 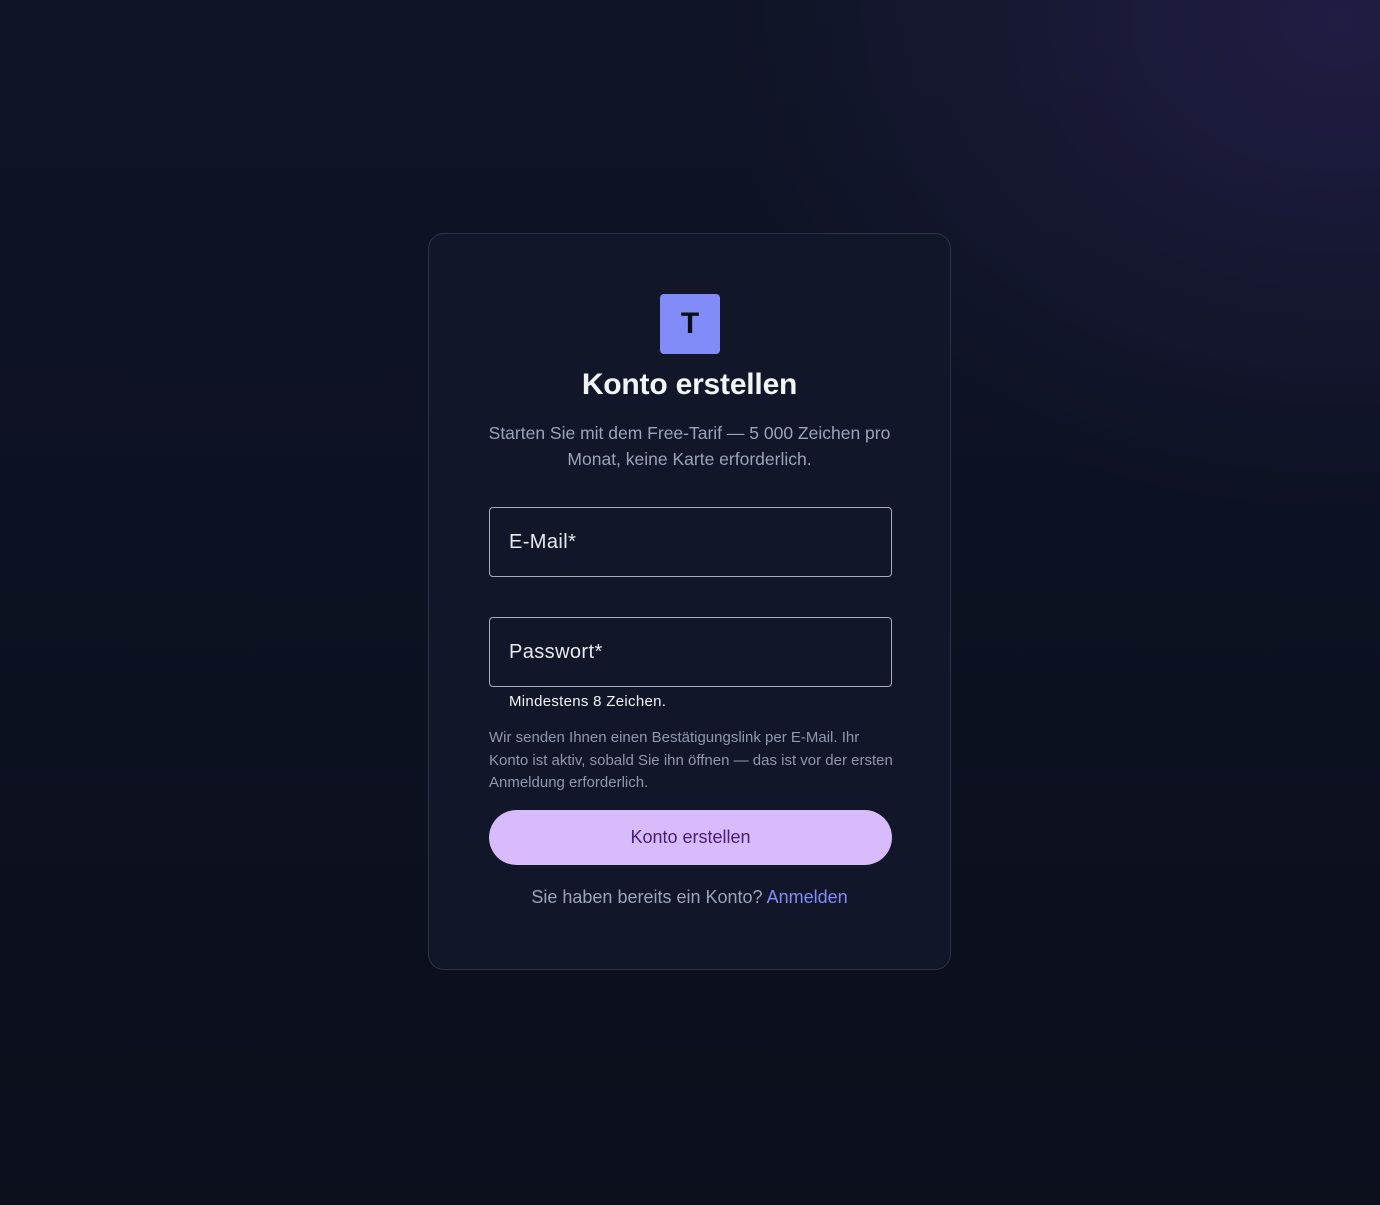 I want to click on login-link: Anmelden, so click(x=807, y=897).